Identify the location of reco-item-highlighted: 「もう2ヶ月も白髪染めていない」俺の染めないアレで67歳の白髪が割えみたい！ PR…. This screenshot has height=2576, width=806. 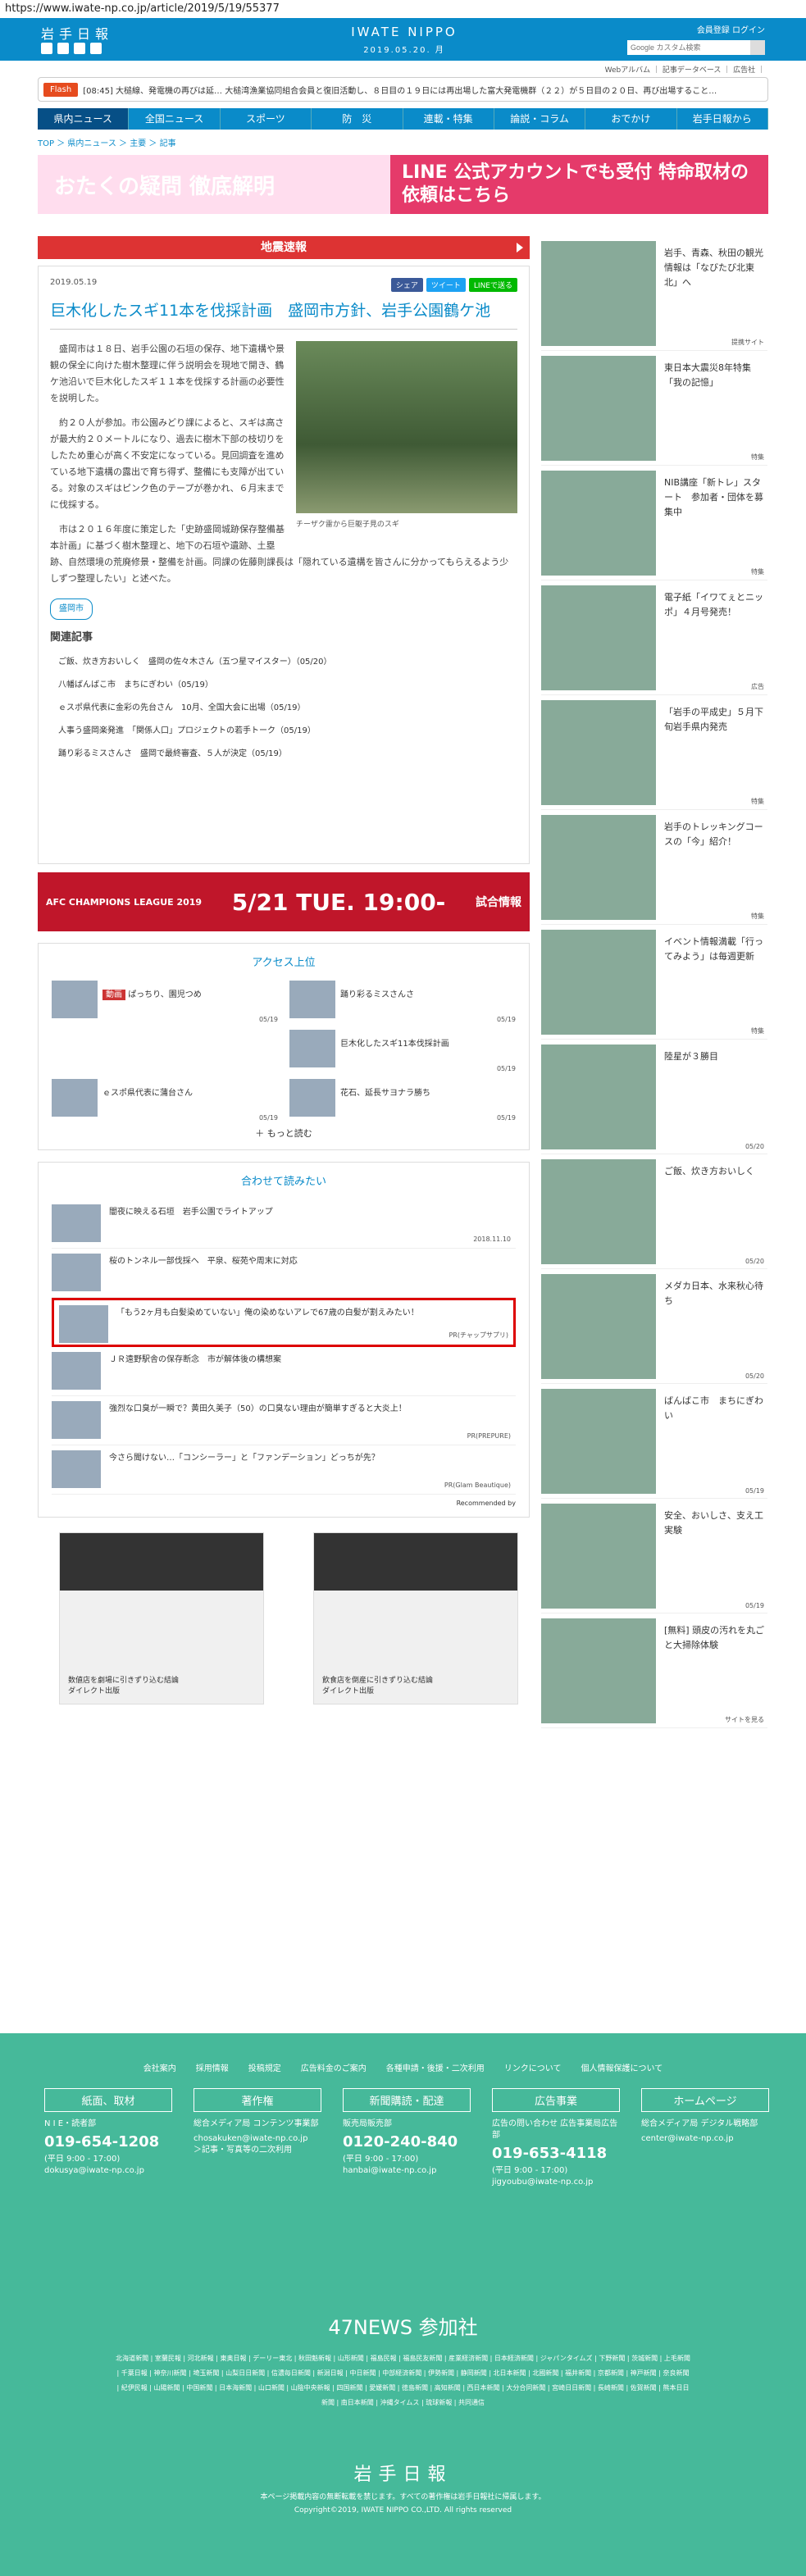
(284, 1322).